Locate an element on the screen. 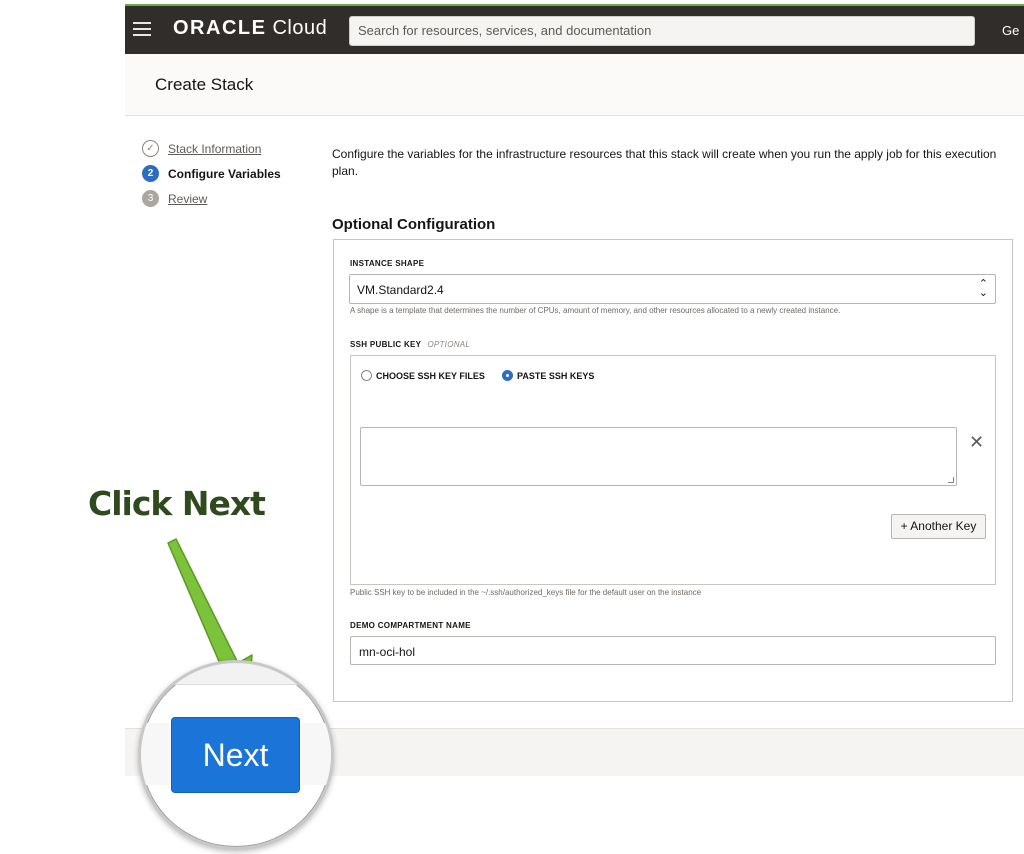 This screenshot has height=854, width=1024. radio-label: CHOOSE SSH KEY FILES is located at coordinates (430, 376).